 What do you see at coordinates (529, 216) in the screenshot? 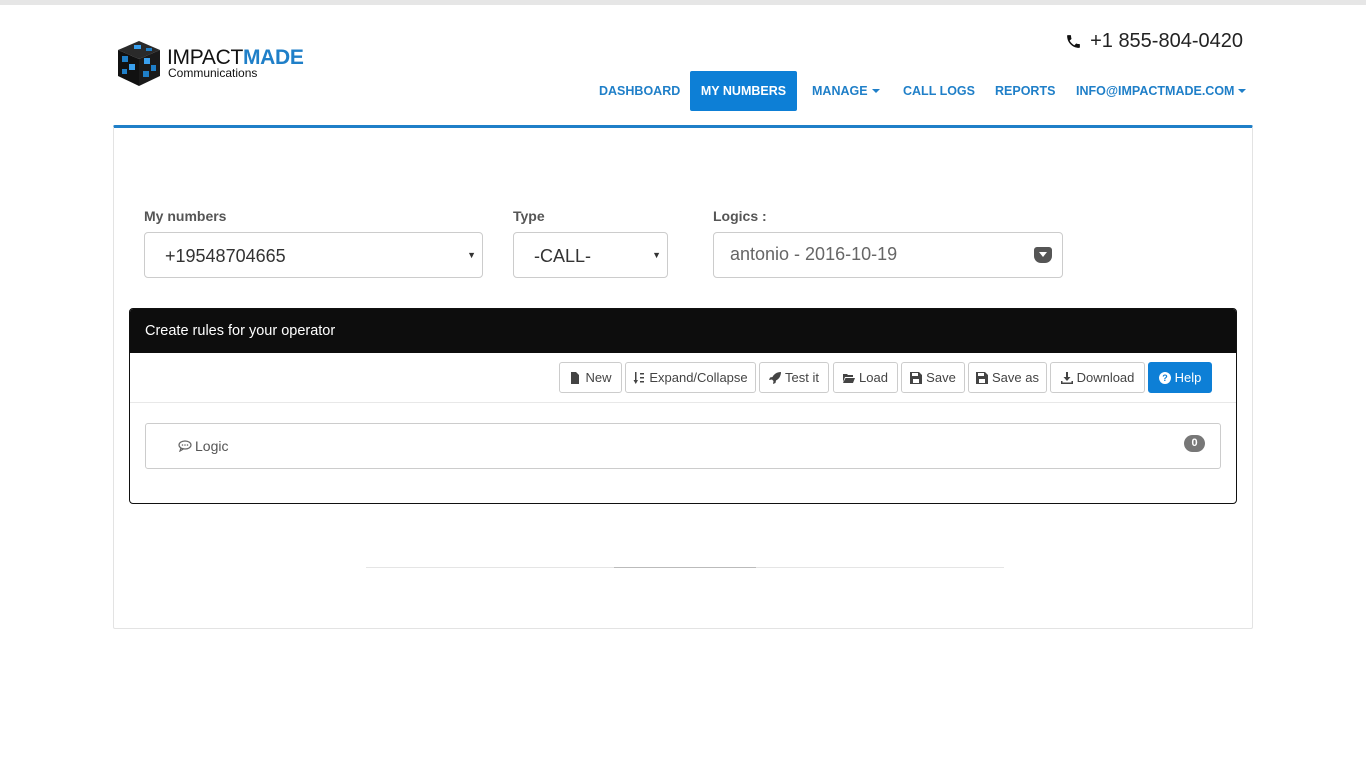
I see `type-label: Type` at bounding box center [529, 216].